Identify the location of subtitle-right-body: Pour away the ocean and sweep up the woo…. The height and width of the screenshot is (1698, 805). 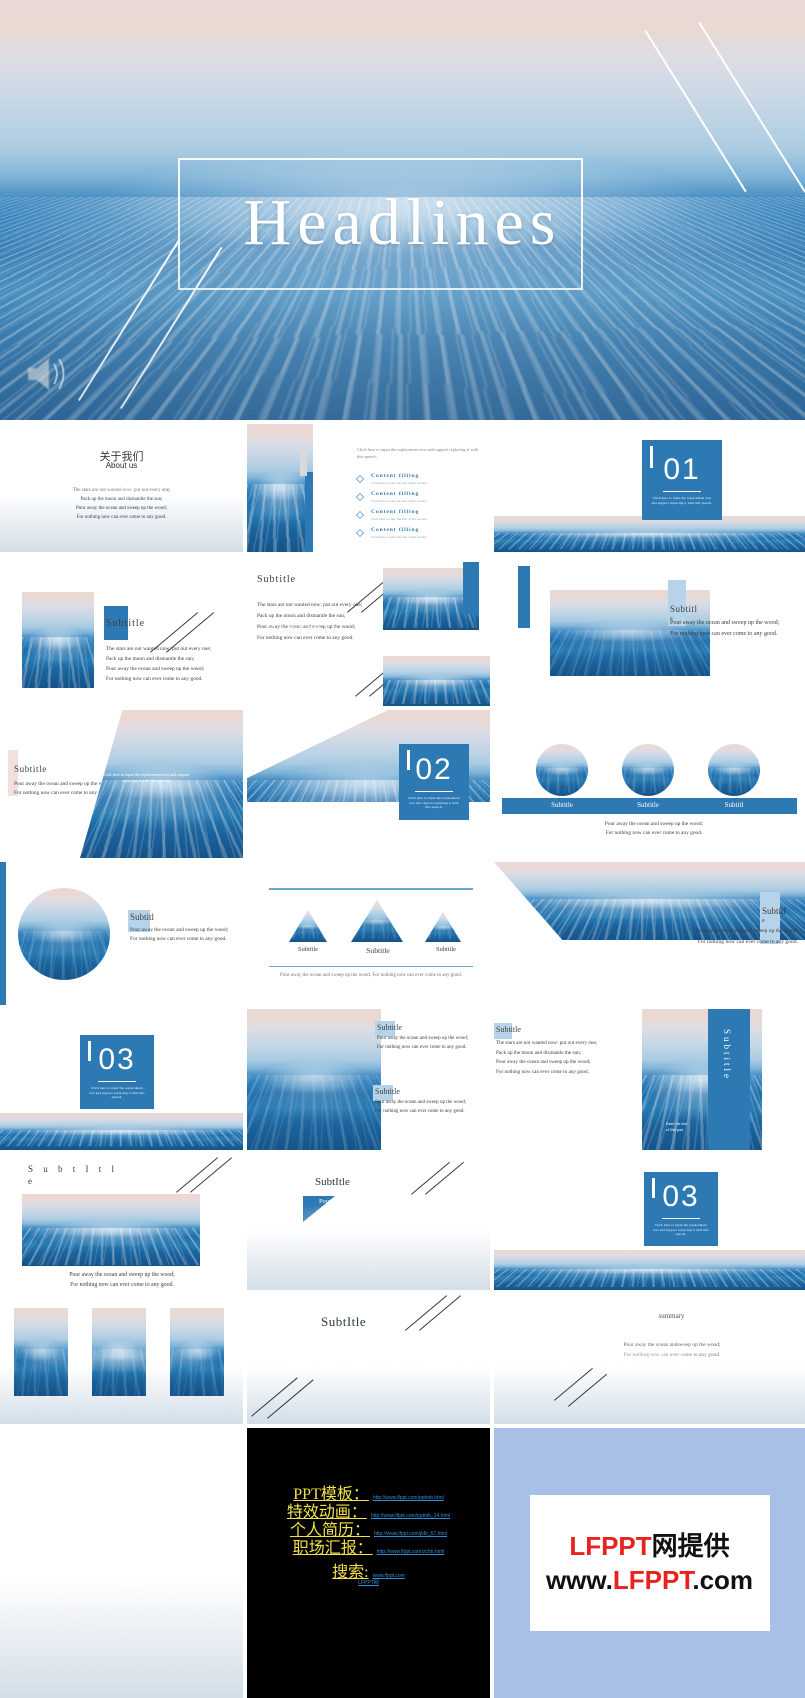
(725, 628).